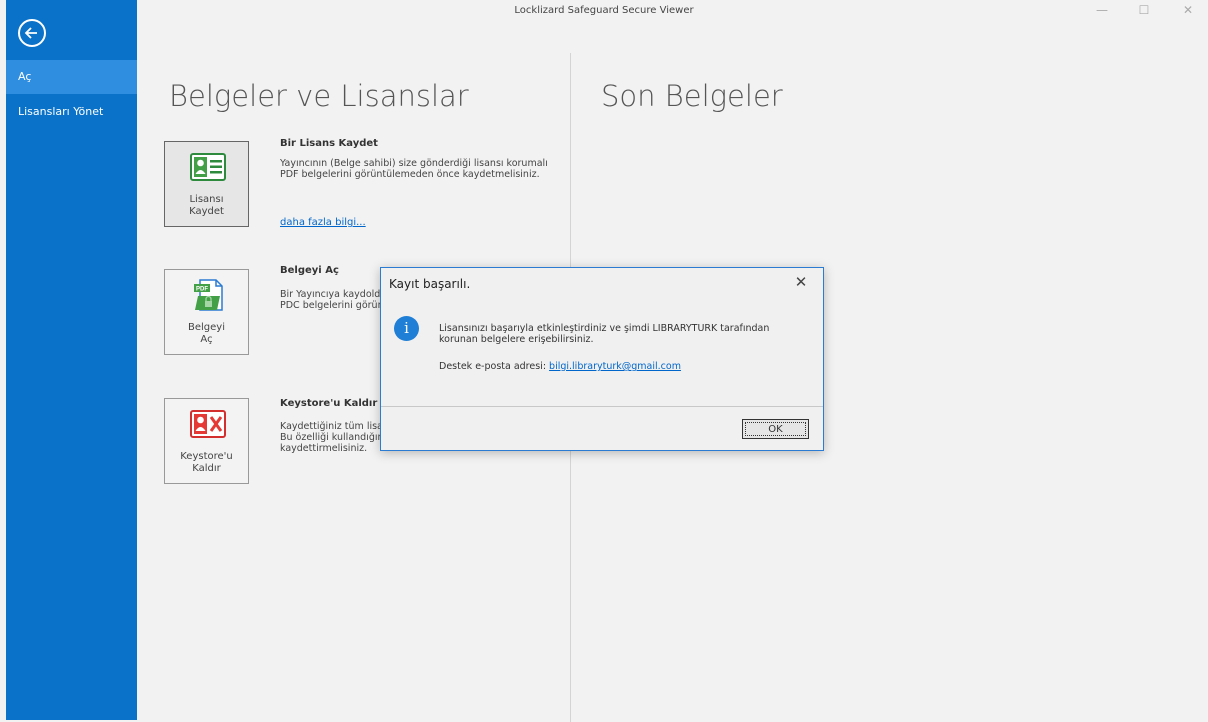  Describe the element at coordinates (202, 290) in the screenshot. I see `svg-text: PDF` at that location.